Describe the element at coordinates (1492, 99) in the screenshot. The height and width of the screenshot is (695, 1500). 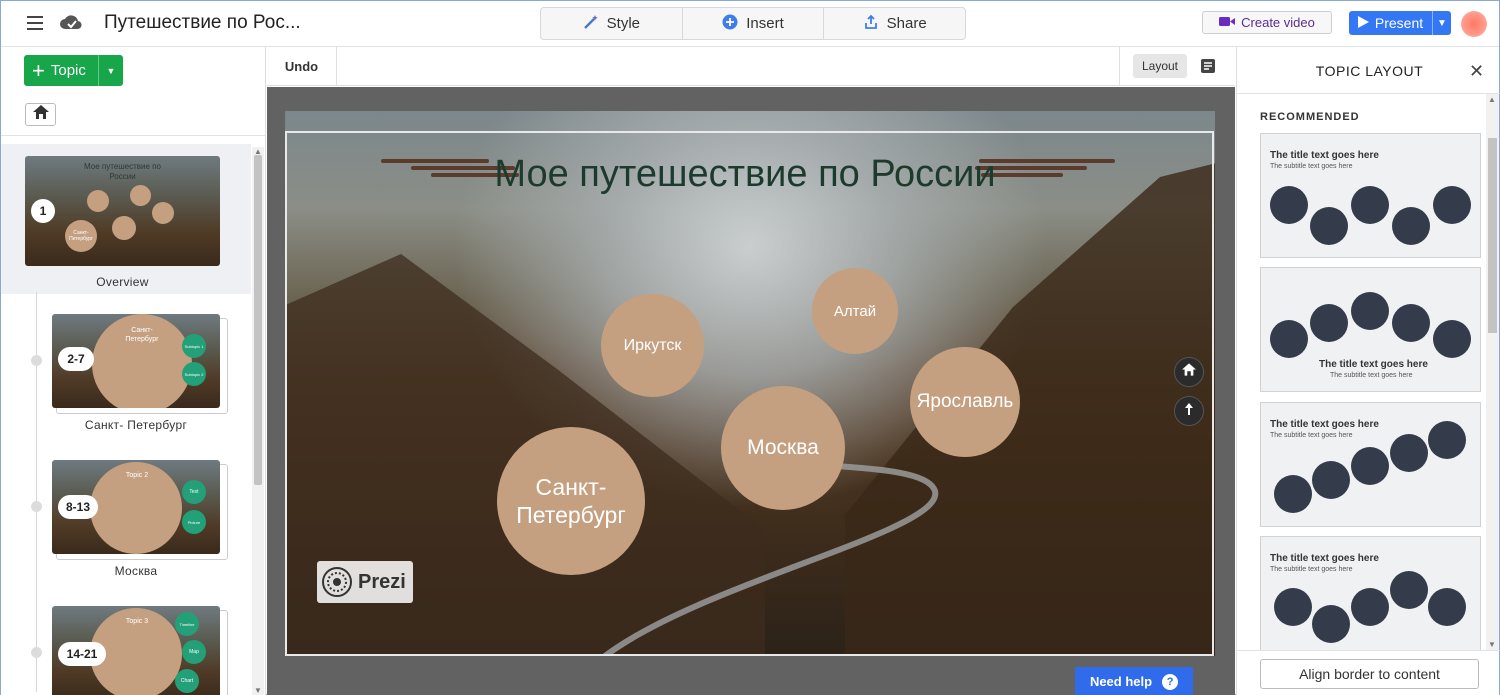
I see `scroll-up-icon: ▲` at that location.